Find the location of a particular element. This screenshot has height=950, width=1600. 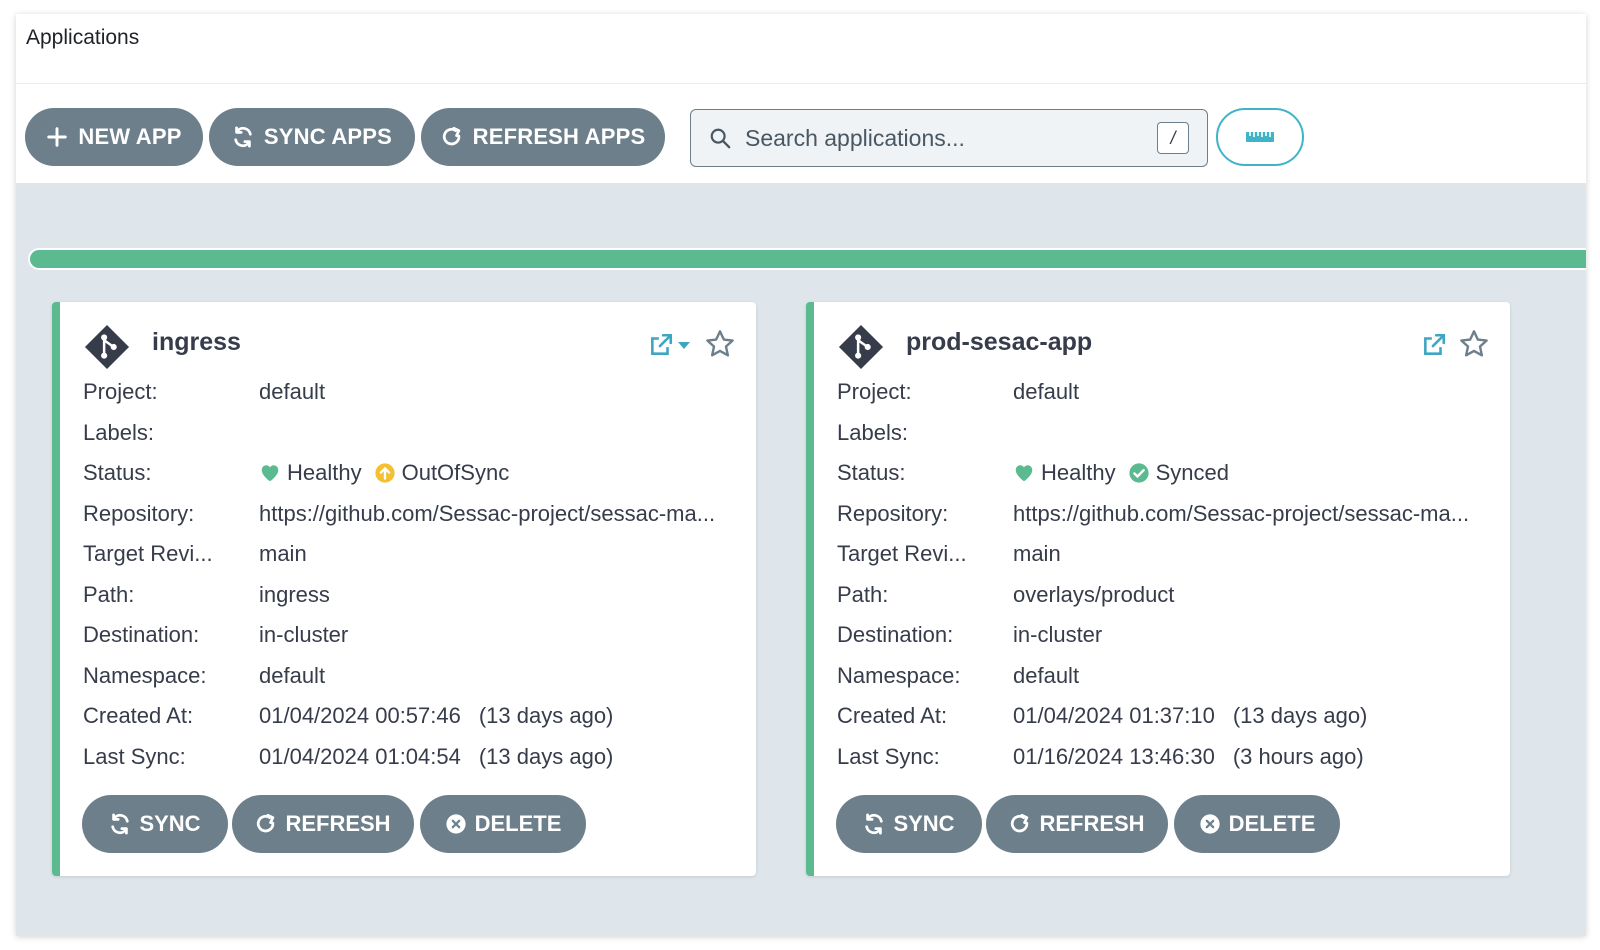

view-options-button is located at coordinates (1260, 137).